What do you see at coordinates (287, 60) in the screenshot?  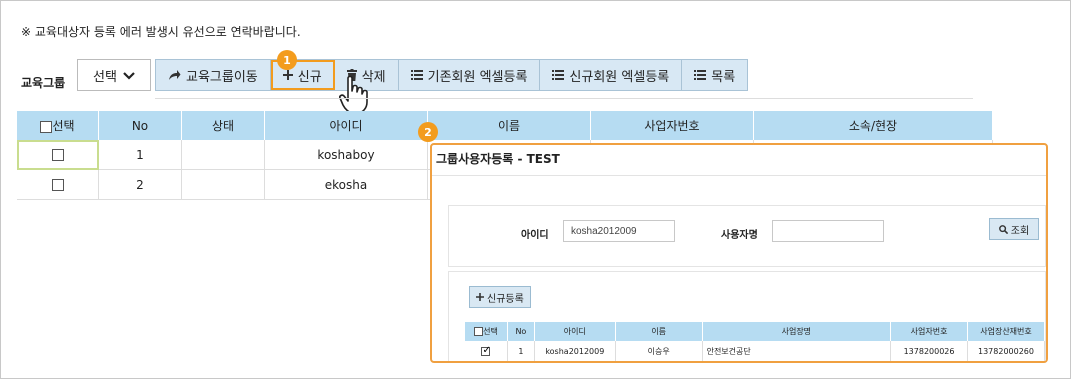 I see `step-badge-1: 1` at bounding box center [287, 60].